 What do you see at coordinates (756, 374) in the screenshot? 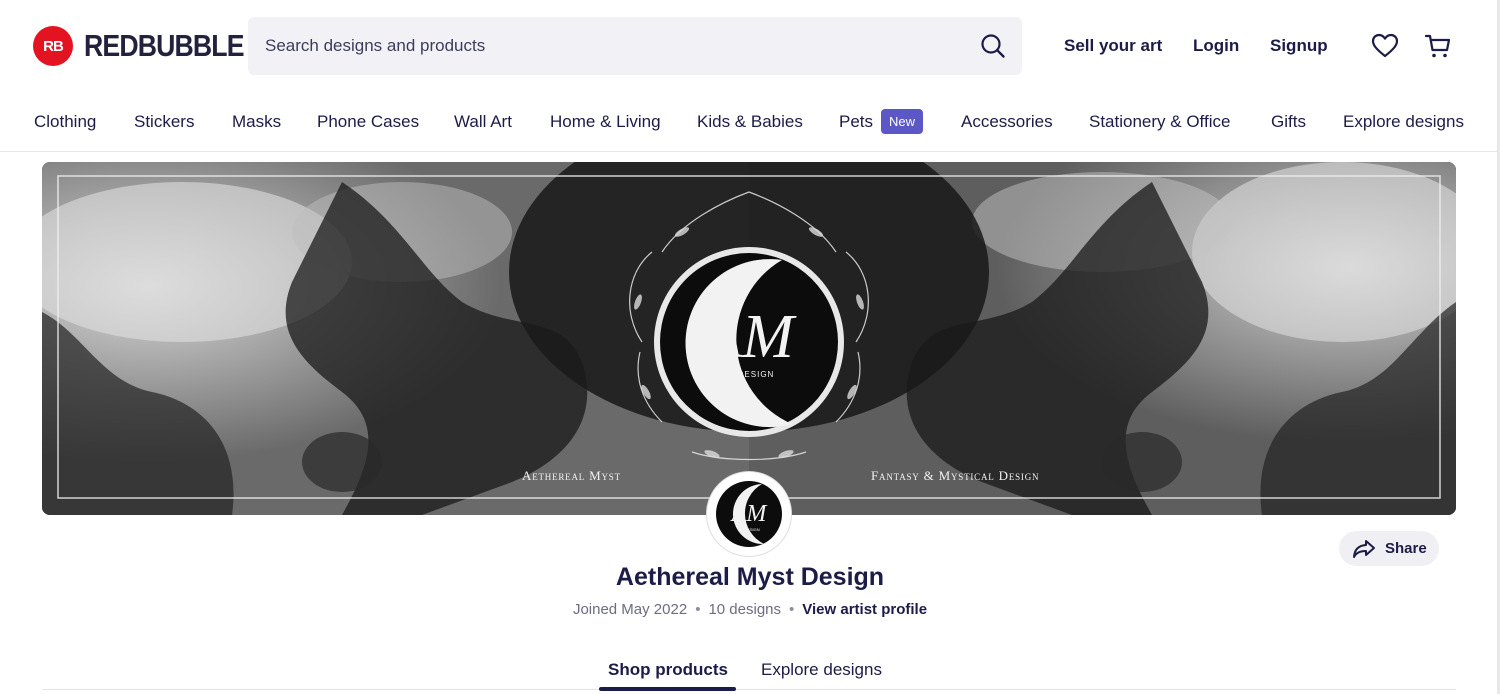
I see `banner-monogram-sub: DESIGN` at bounding box center [756, 374].